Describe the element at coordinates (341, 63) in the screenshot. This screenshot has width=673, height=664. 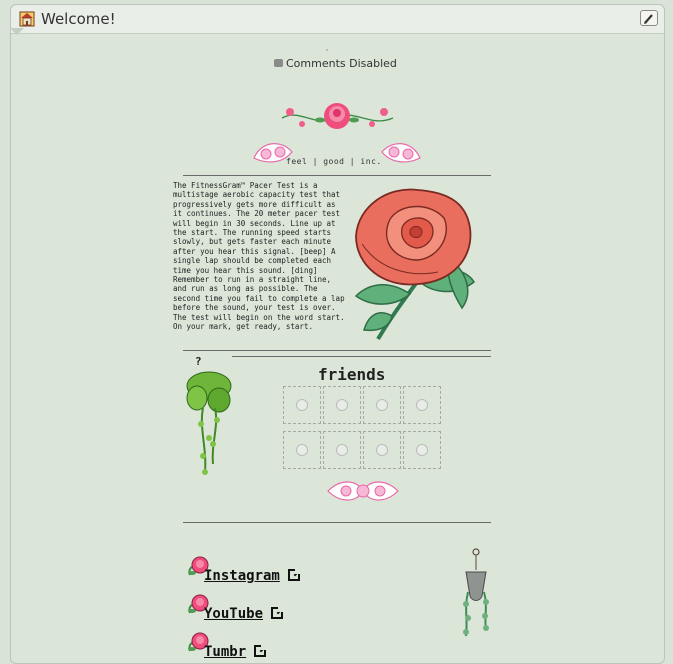
I see `comments-status-text: Comments Disabled` at that location.